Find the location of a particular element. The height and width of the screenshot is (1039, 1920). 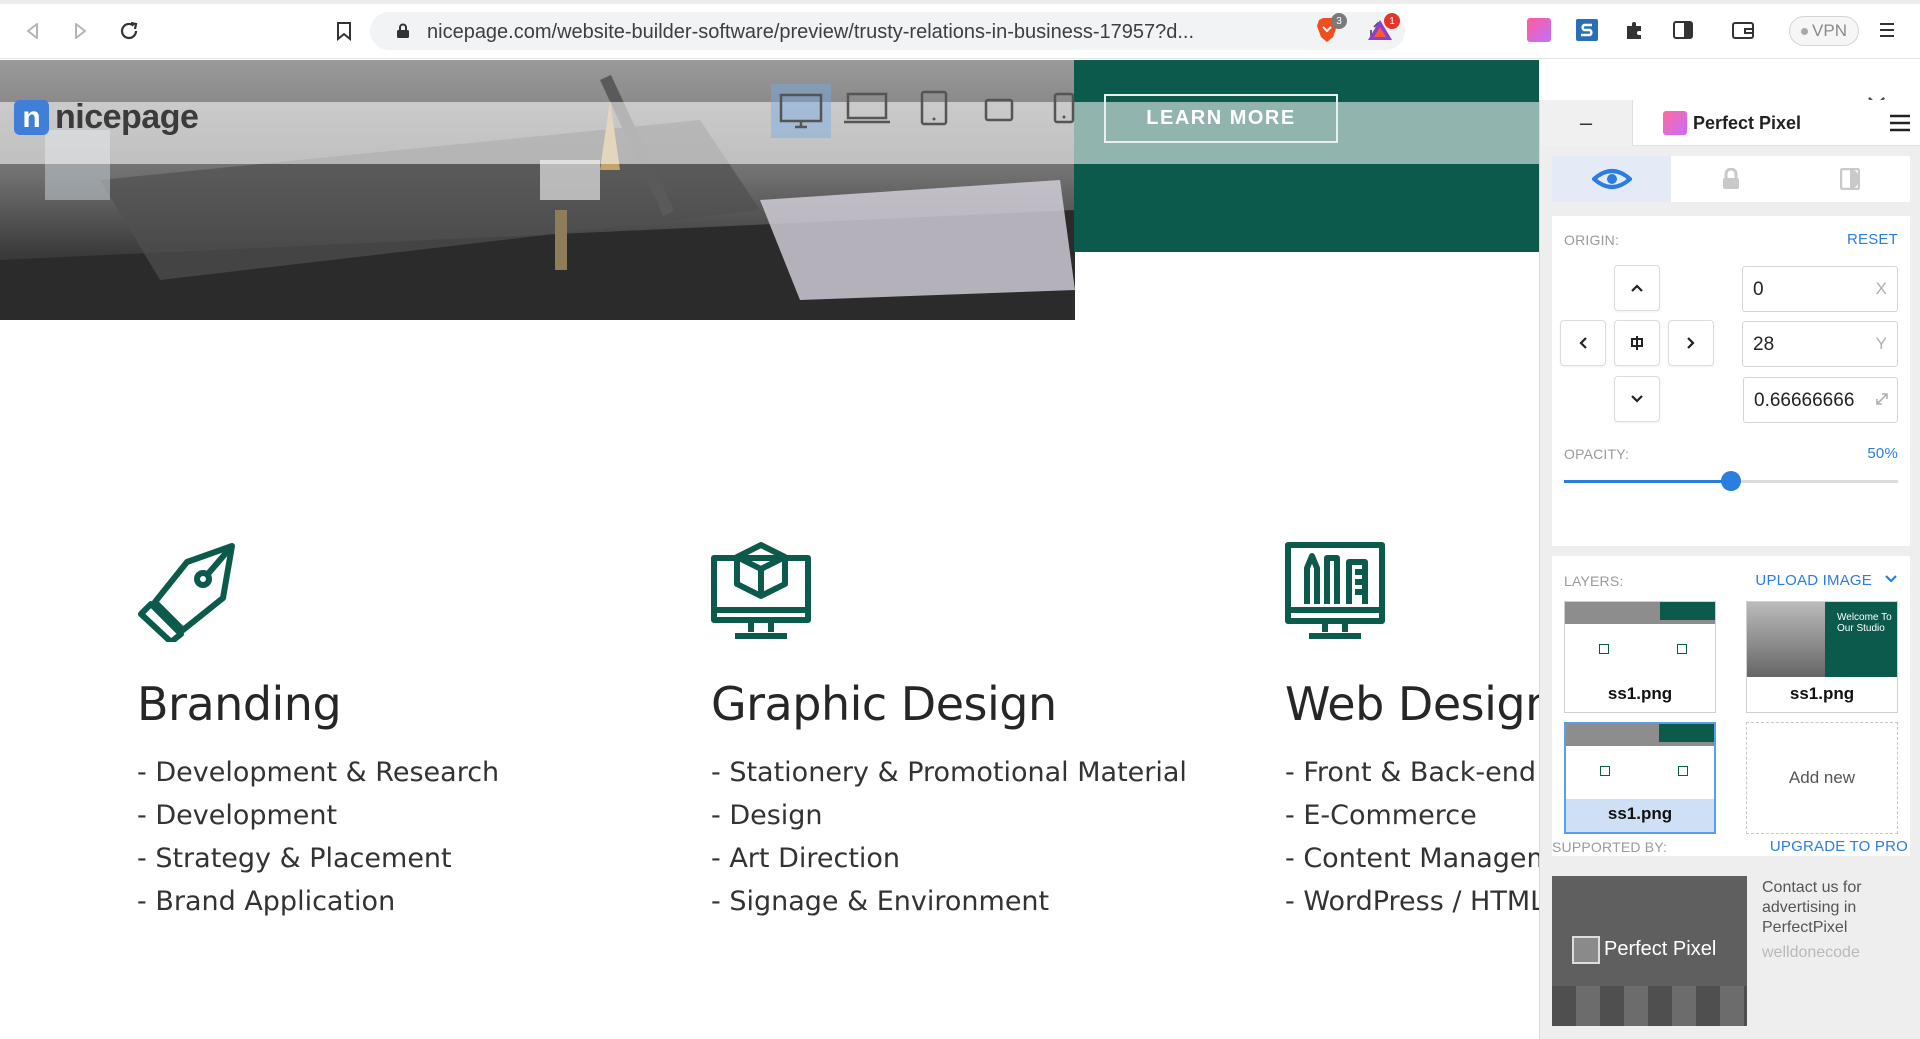

move-down-button is located at coordinates (1637, 399).